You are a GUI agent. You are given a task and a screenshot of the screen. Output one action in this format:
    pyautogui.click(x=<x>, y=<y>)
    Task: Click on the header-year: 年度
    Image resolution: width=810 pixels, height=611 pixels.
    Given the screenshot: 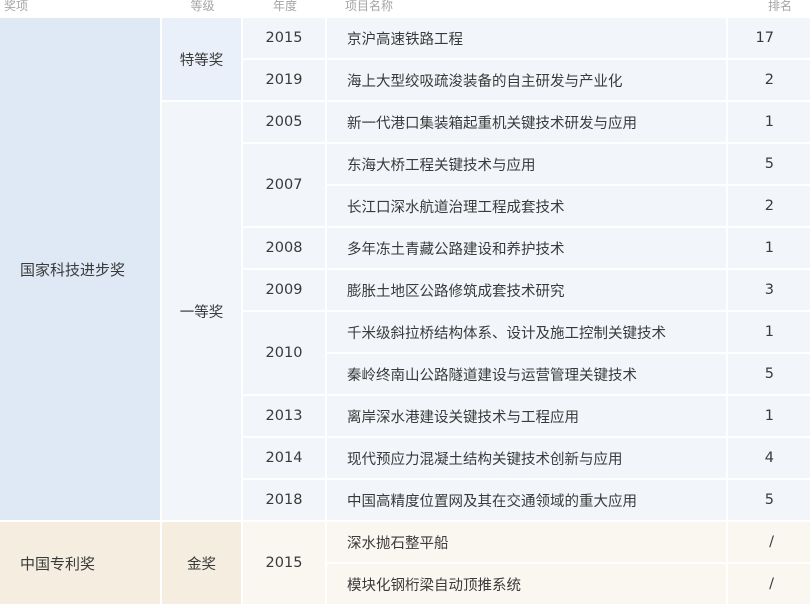 What is the action you would take?
    pyautogui.click(x=284, y=6)
    